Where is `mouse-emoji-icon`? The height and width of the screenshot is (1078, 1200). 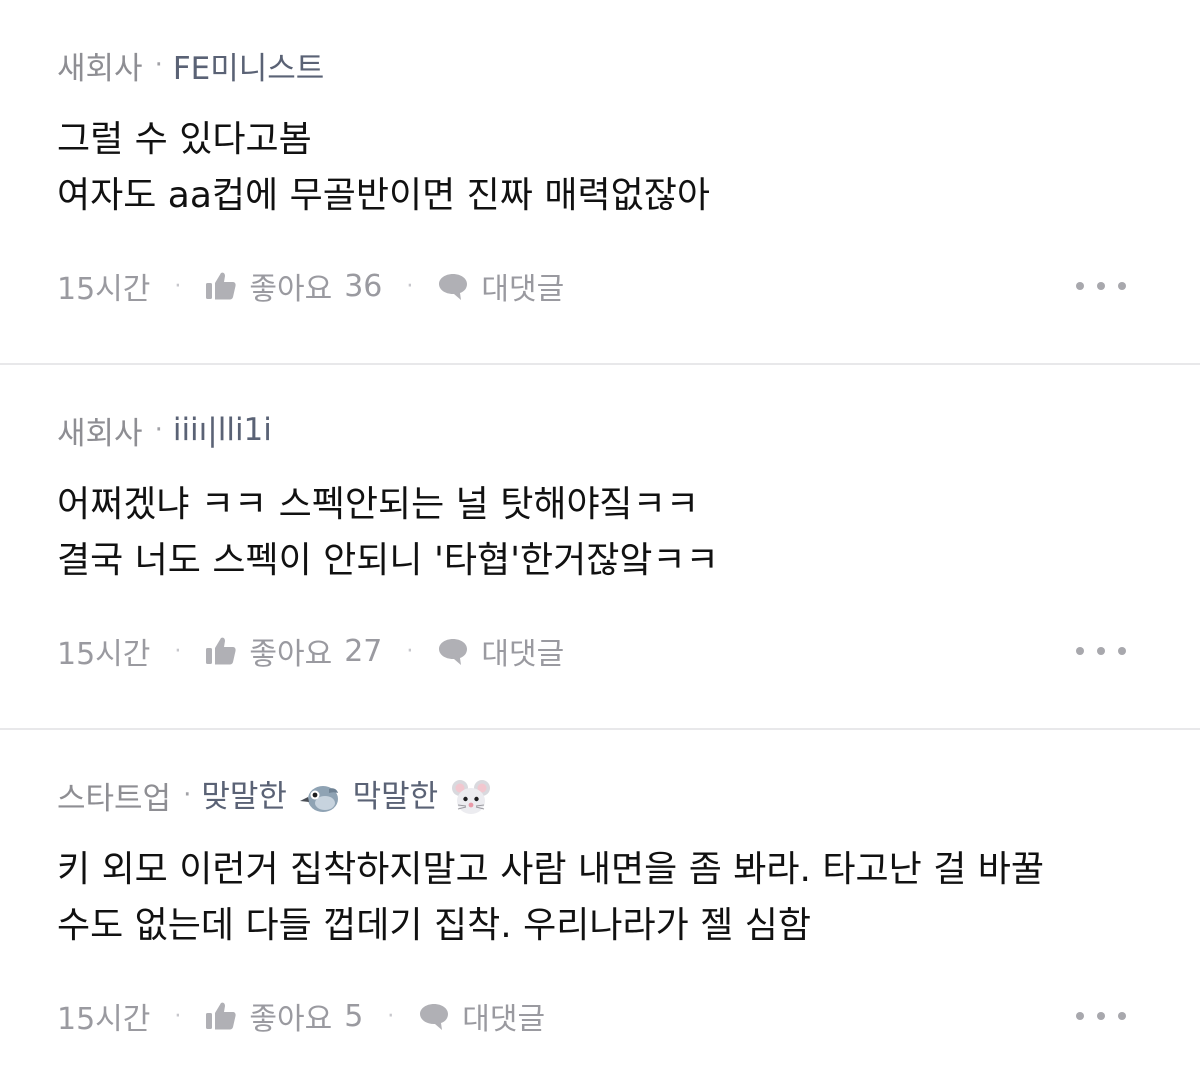 mouse-emoji-icon is located at coordinates (471, 797).